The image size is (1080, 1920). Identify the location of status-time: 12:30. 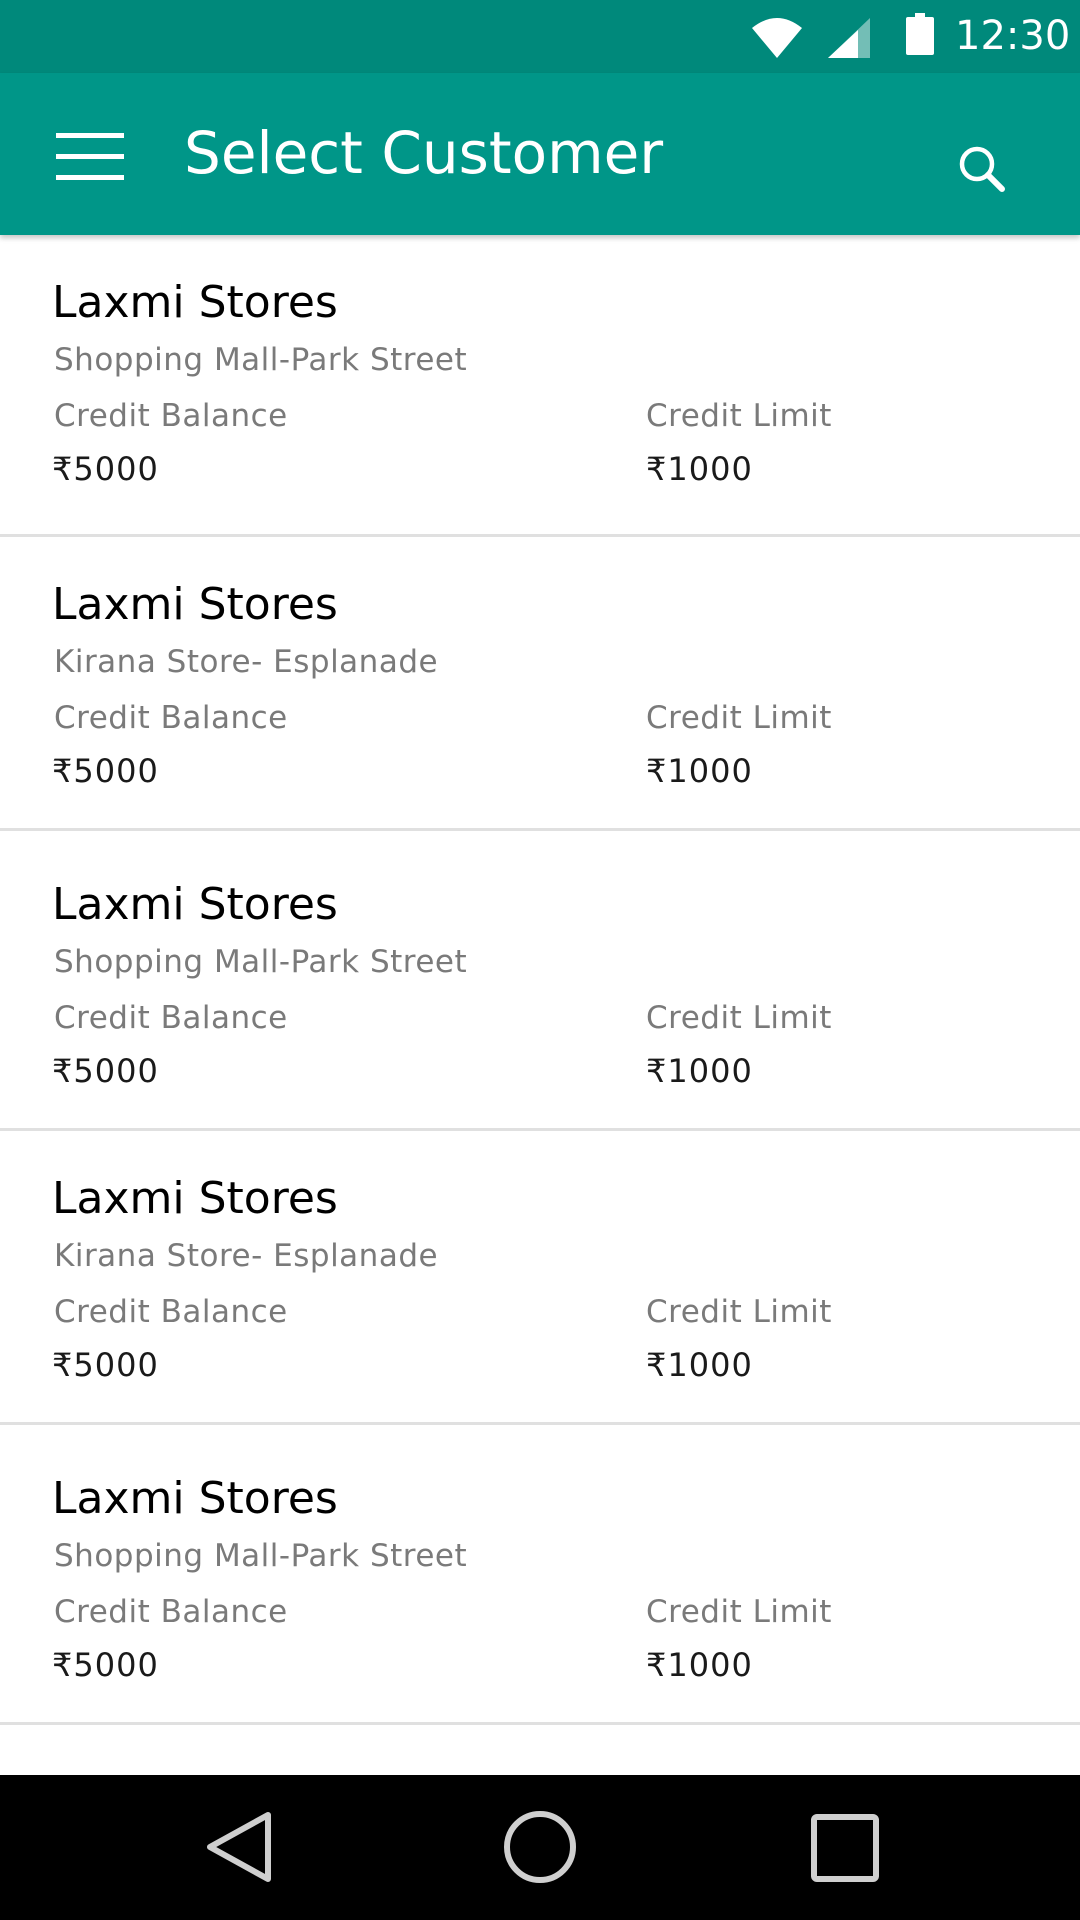
(1013, 36).